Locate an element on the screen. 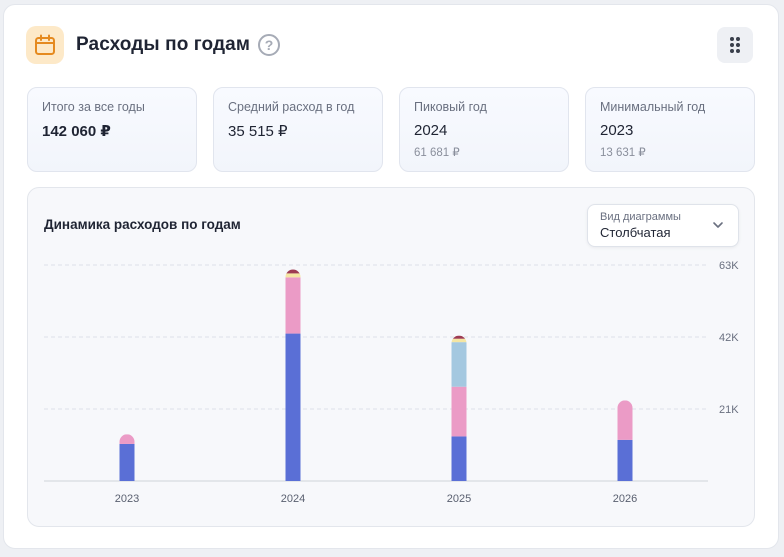 This screenshot has height=557, width=784. y-tick-label: 63K is located at coordinates (729, 266).